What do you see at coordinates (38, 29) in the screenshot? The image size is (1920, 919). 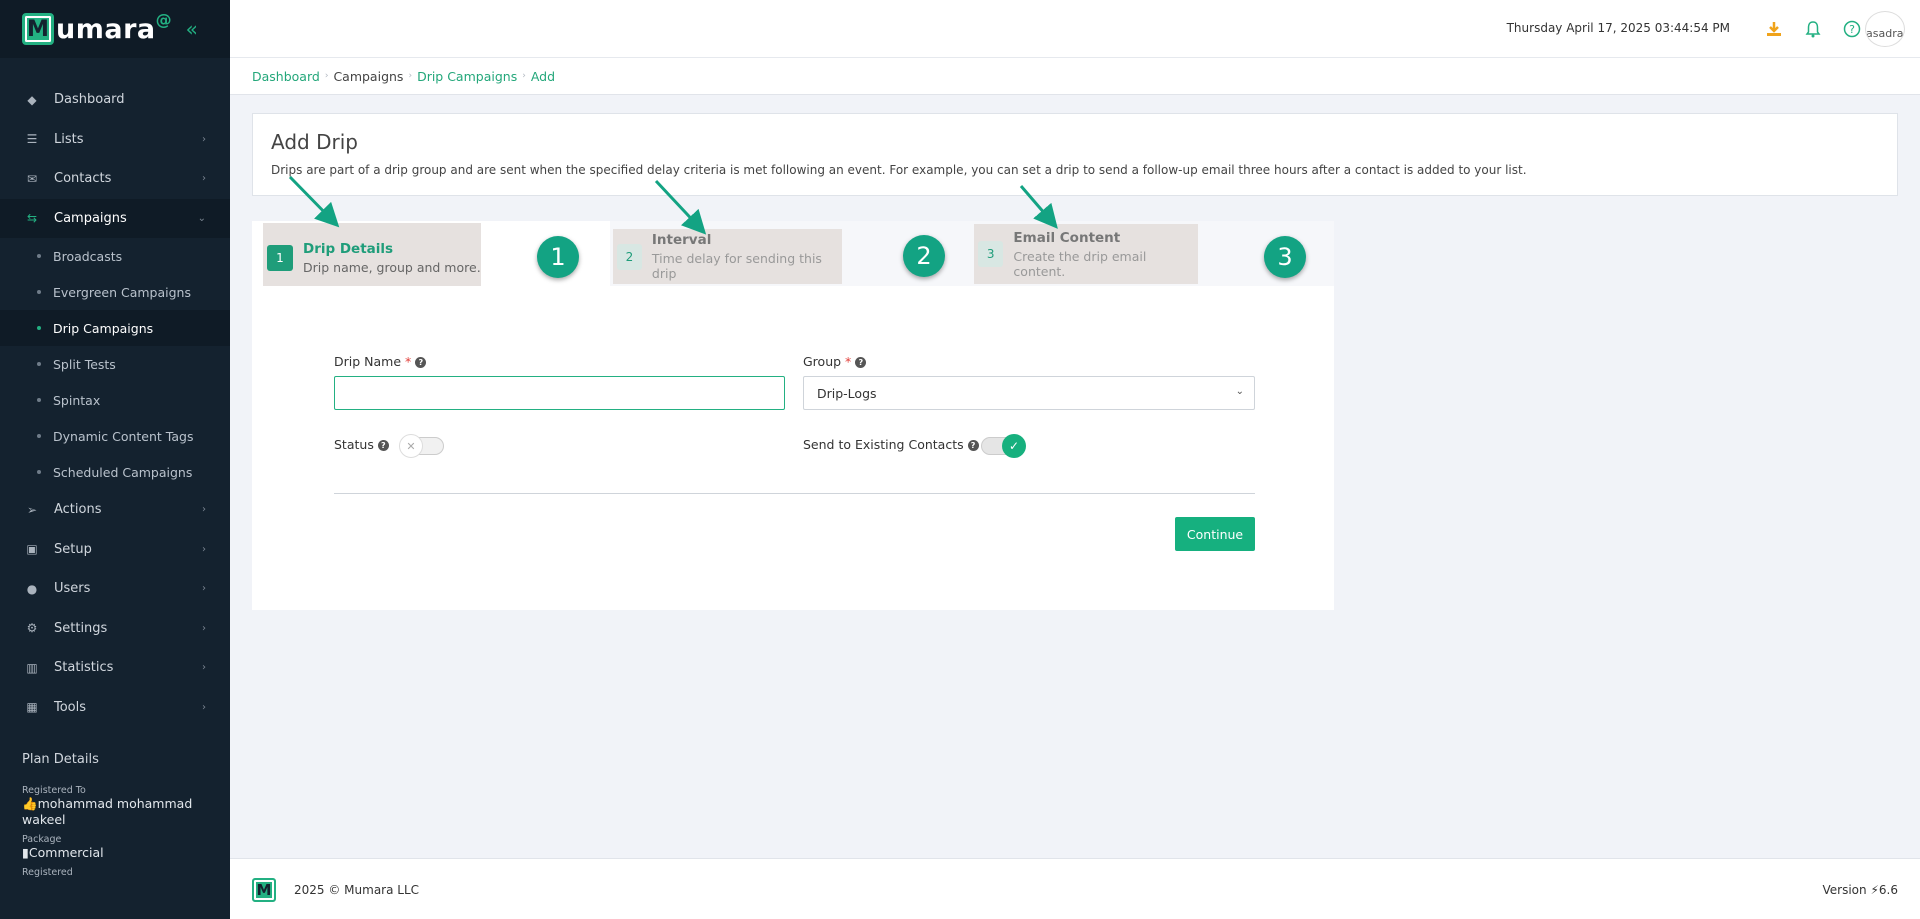 I see `brand-logo-icon: M` at bounding box center [38, 29].